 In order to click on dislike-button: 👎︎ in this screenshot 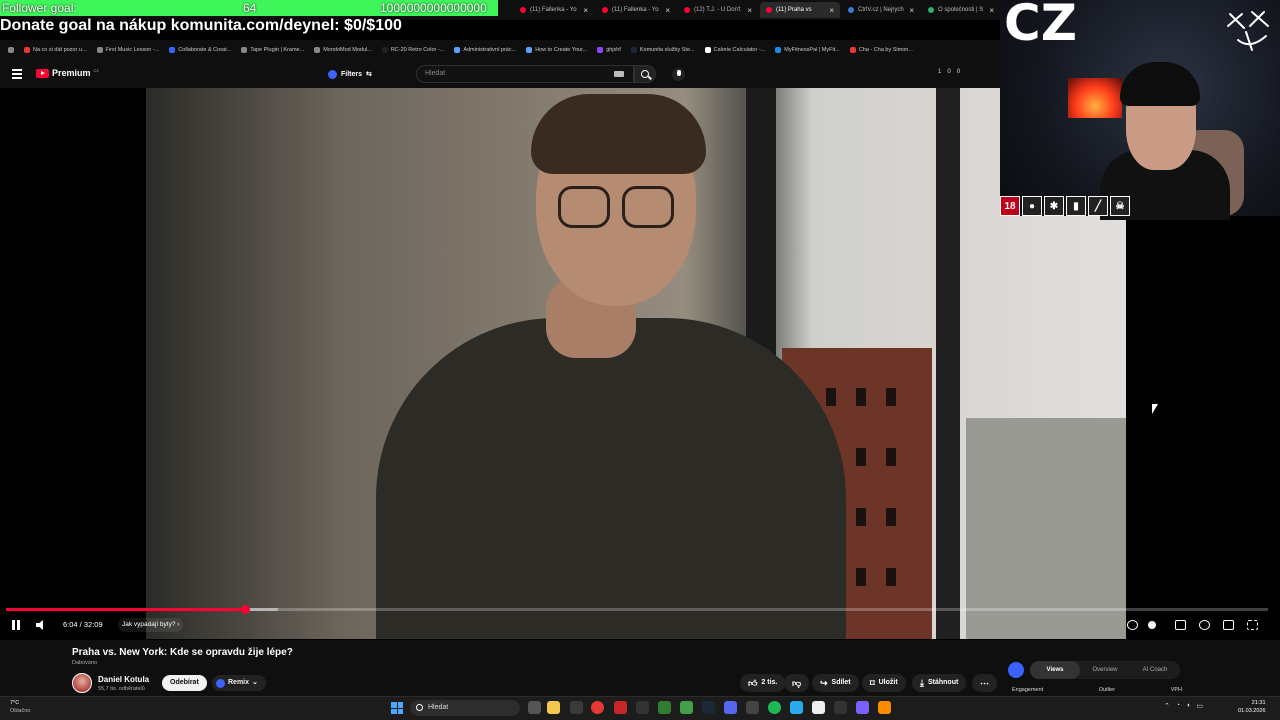, I will do `click(797, 683)`.